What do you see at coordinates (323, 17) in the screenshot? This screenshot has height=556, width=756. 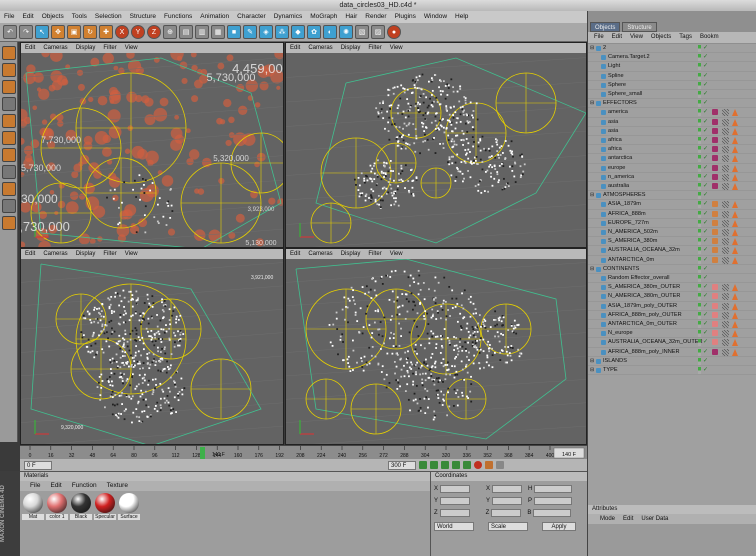 I see `menu-mograph: MoGraph` at bounding box center [323, 17].